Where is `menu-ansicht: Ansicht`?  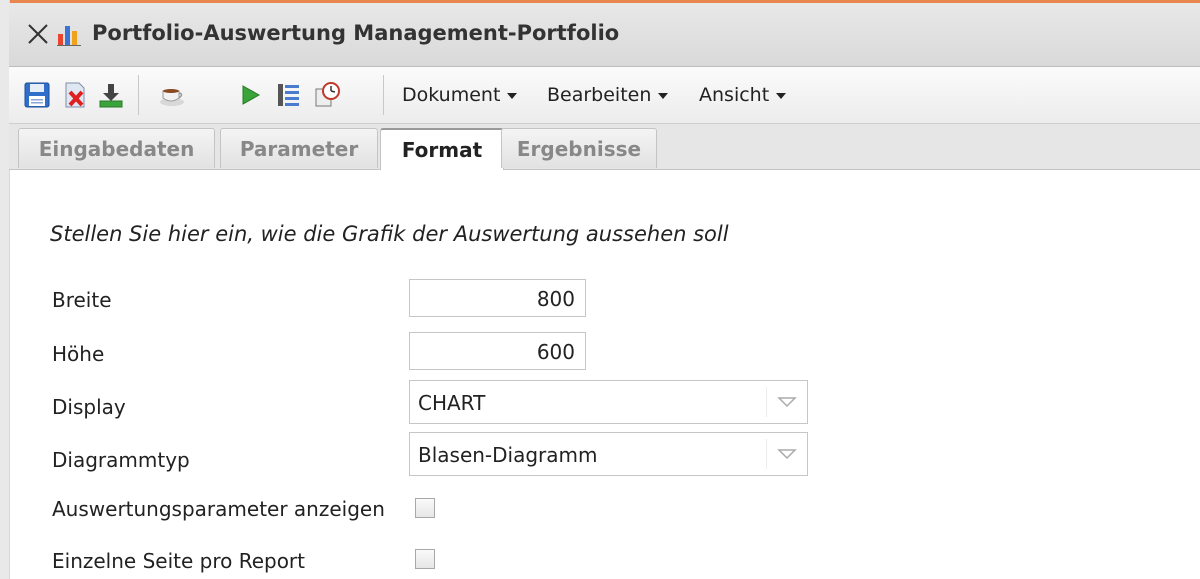 menu-ansicht: Ansicht is located at coordinates (743, 95).